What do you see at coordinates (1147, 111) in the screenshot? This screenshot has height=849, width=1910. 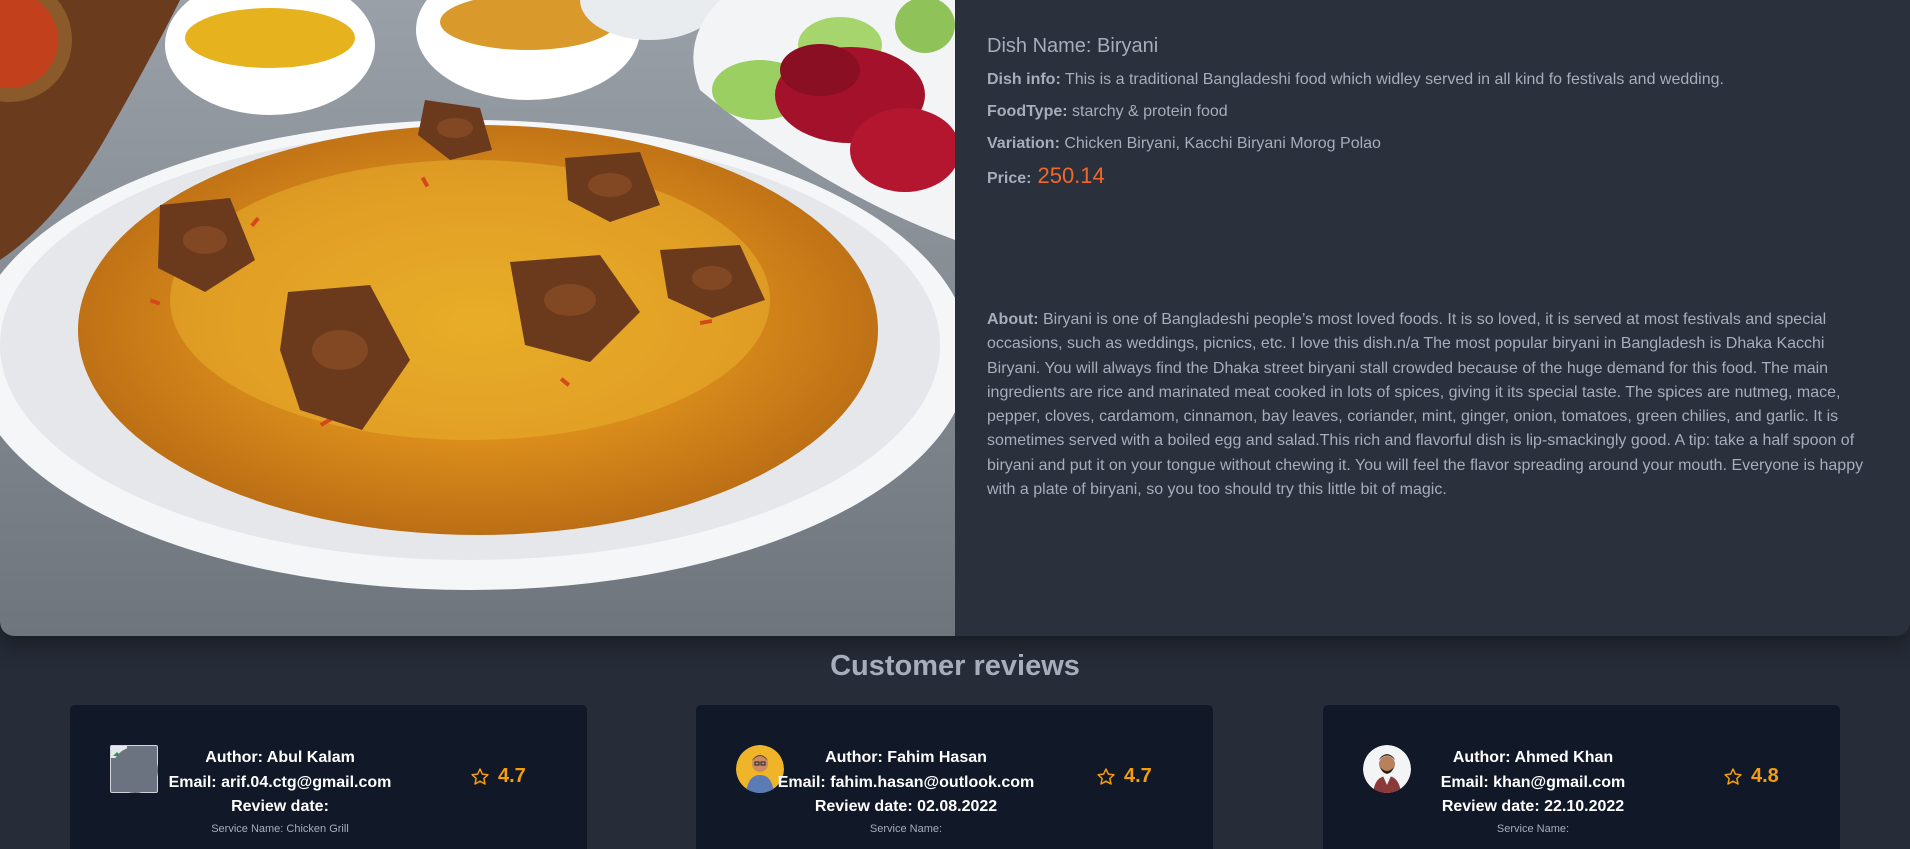 I see `foodtype-value: starchy & protein food` at bounding box center [1147, 111].